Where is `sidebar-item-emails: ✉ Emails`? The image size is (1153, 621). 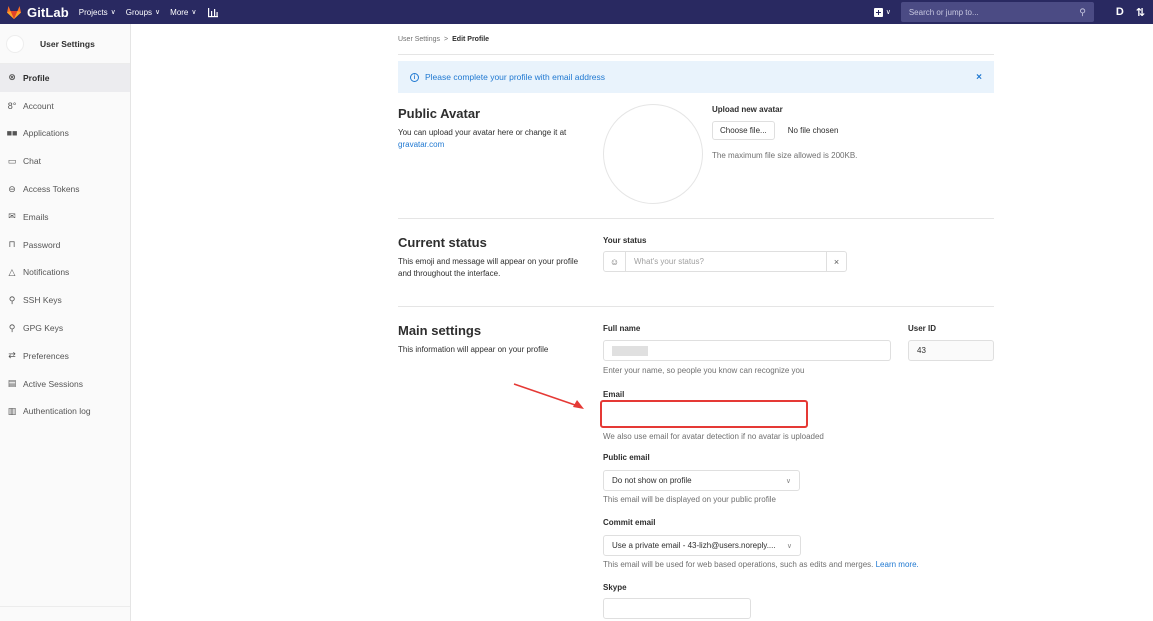
sidebar-item-emails: ✉ Emails is located at coordinates (65, 217).